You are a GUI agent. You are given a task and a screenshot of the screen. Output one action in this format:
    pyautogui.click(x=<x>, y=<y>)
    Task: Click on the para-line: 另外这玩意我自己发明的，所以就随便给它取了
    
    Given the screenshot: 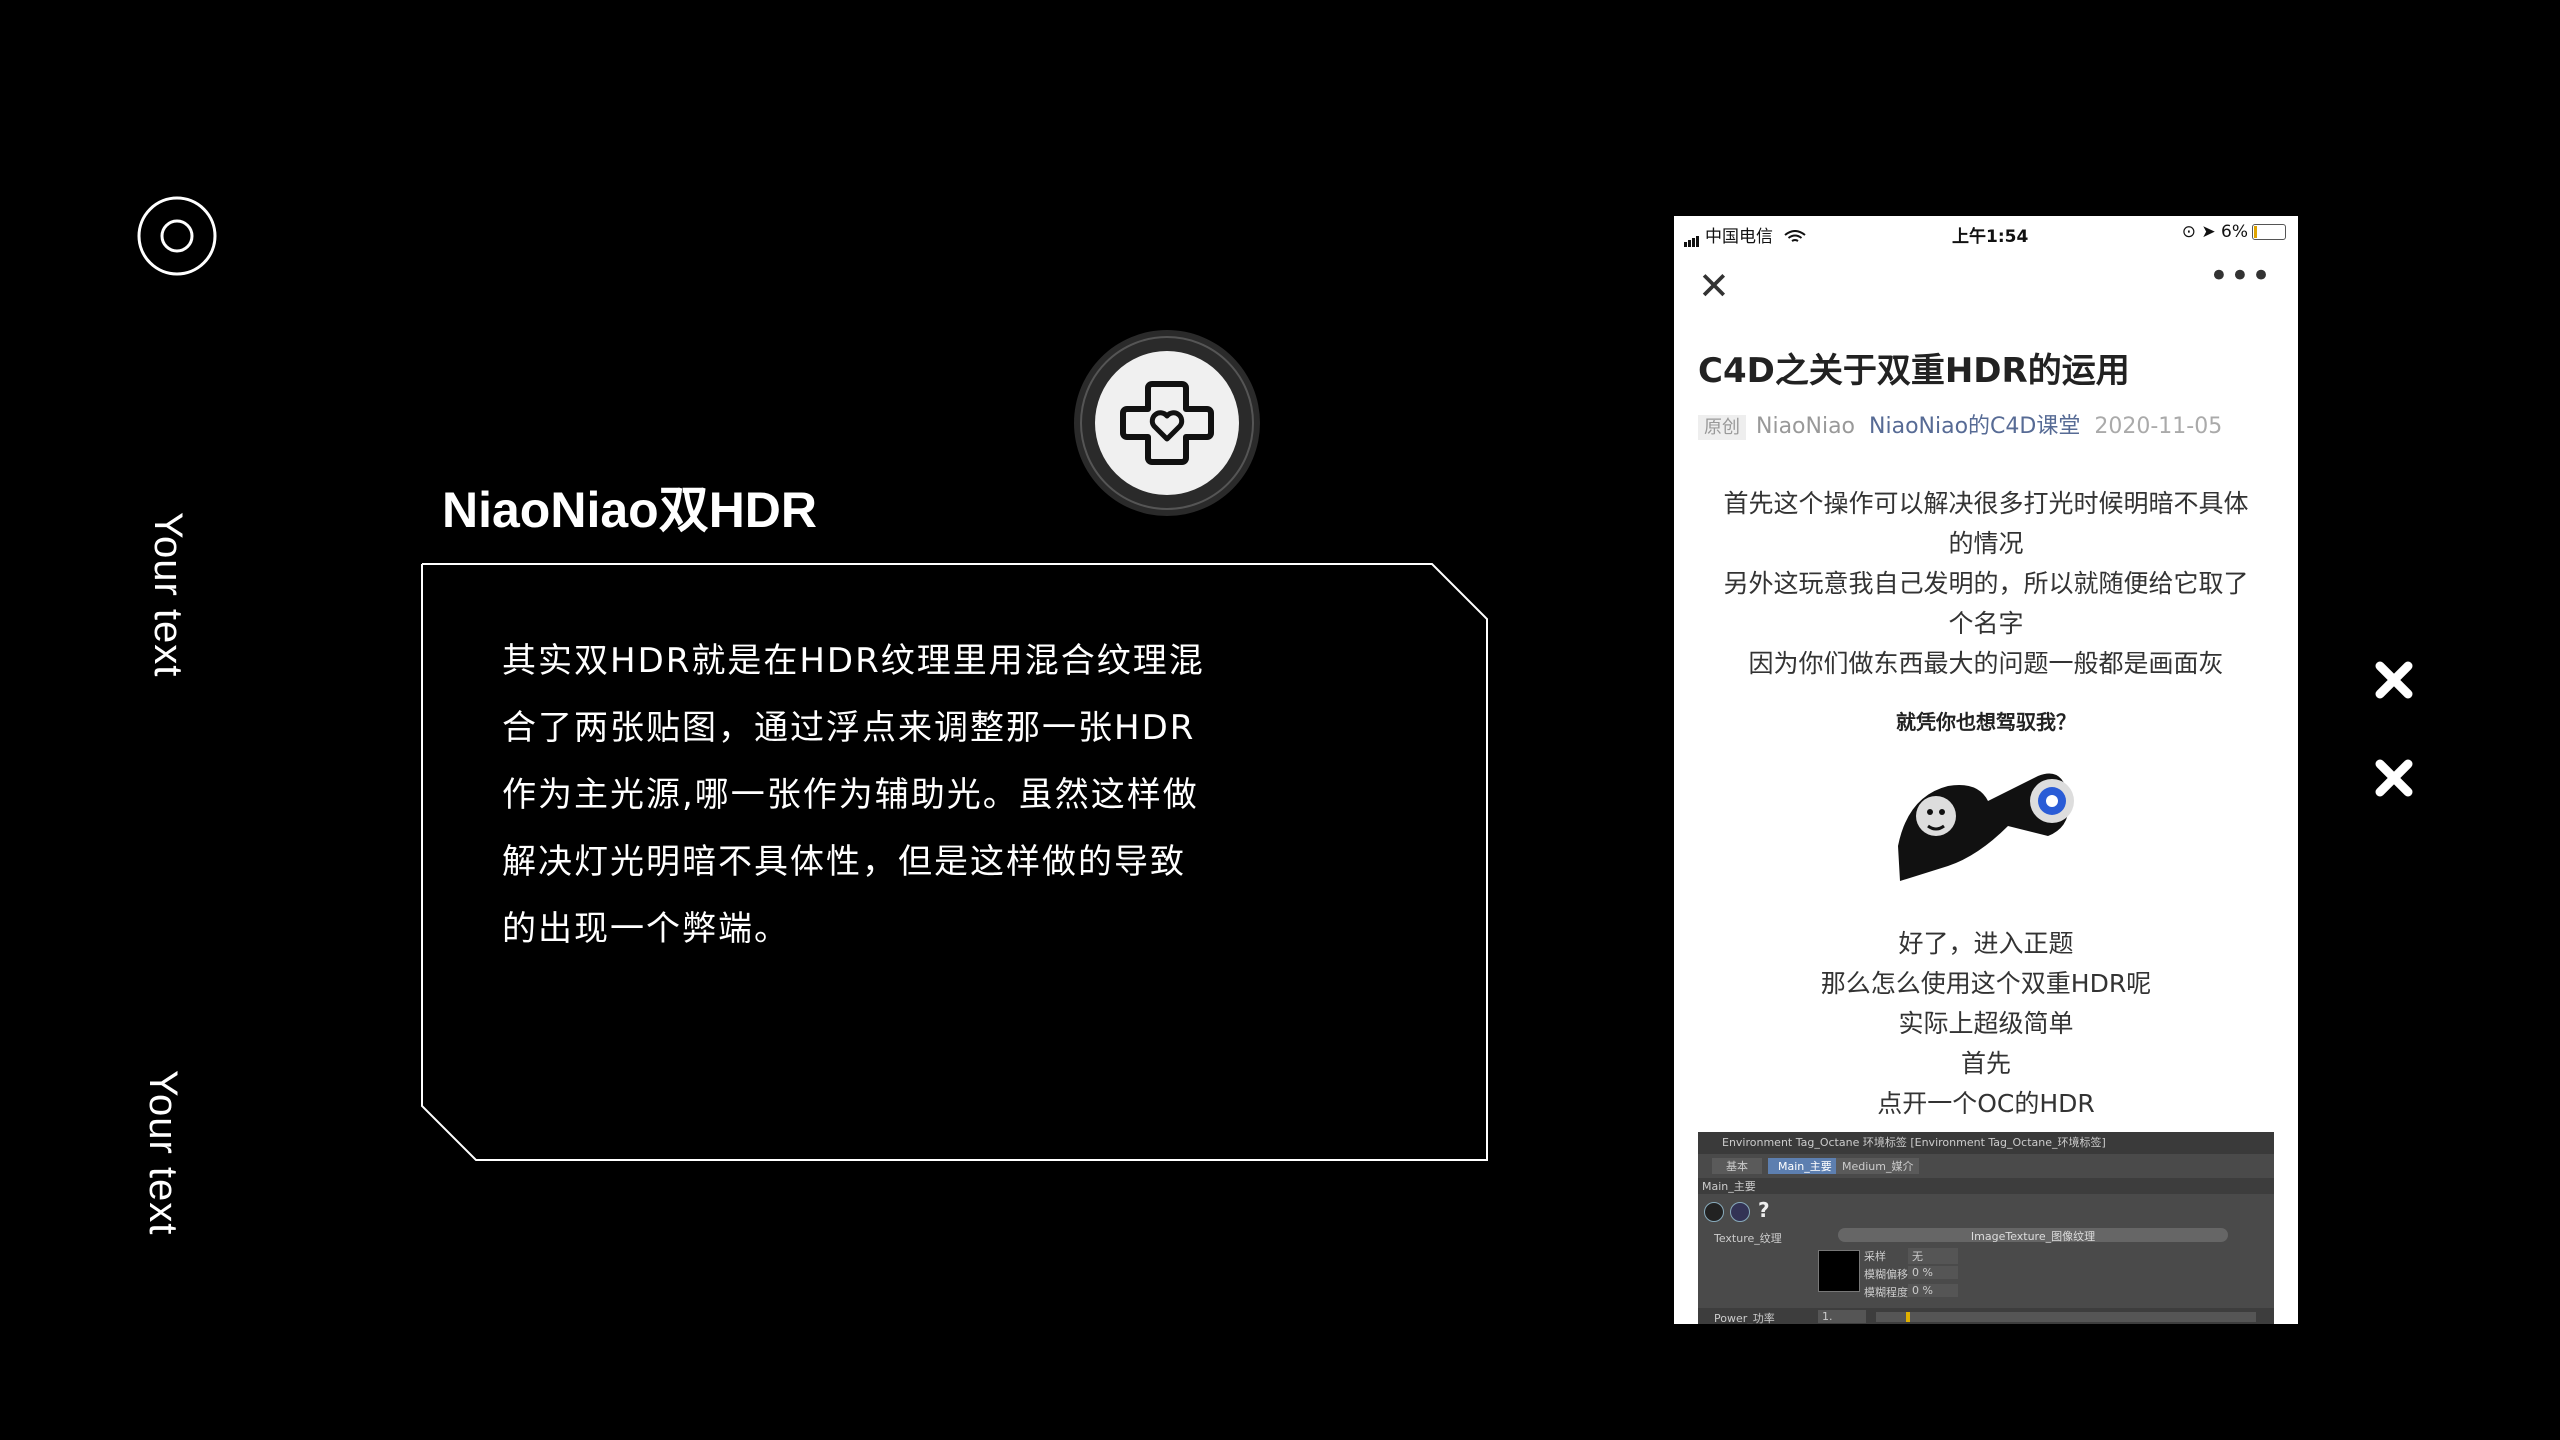 What is the action you would take?
    pyautogui.click(x=1986, y=583)
    